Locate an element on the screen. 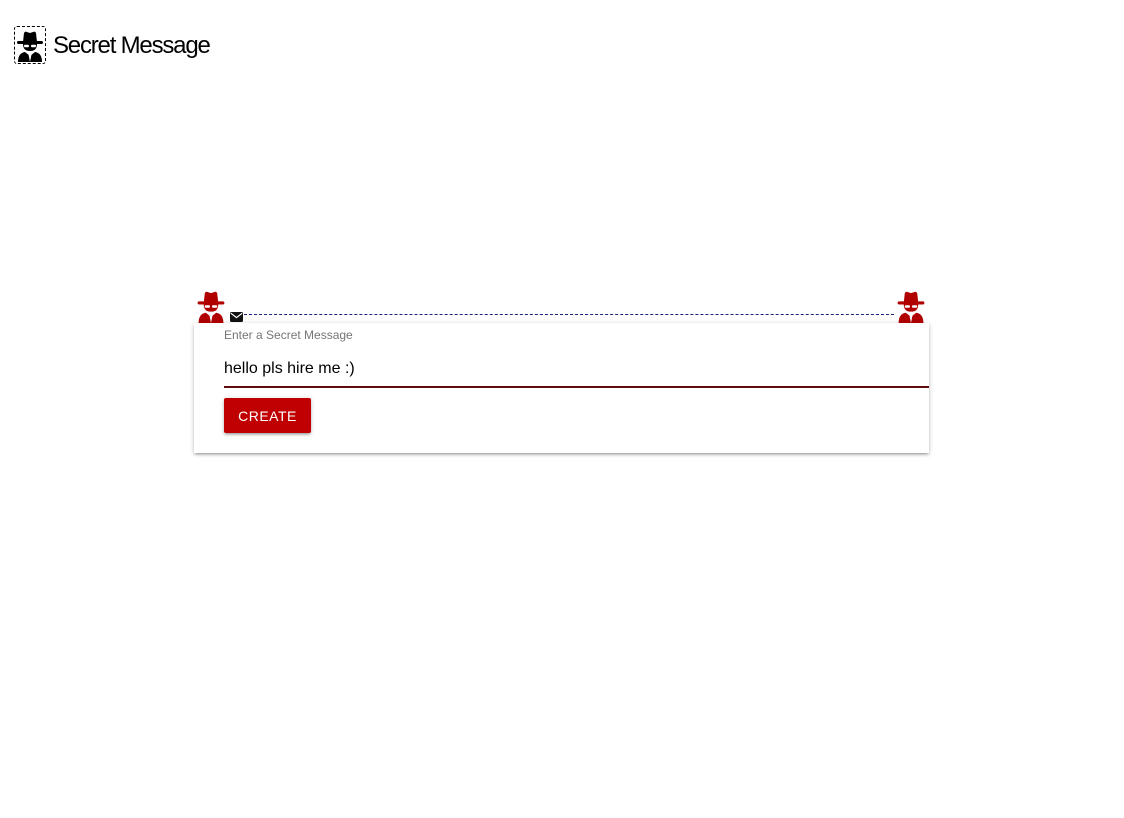 The image size is (1124, 818). message-field-label: Enter a Secret Message is located at coordinates (288, 335).